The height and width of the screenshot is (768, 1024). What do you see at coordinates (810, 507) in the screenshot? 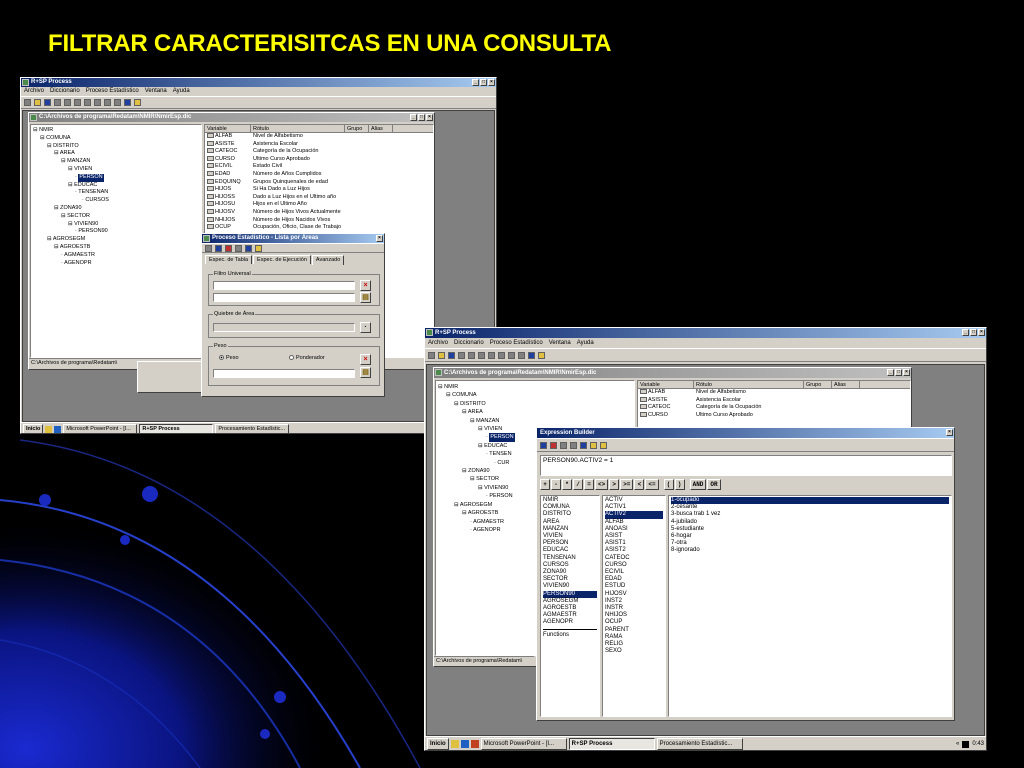
I see `value-list-item: 2-cesante` at bounding box center [810, 507].